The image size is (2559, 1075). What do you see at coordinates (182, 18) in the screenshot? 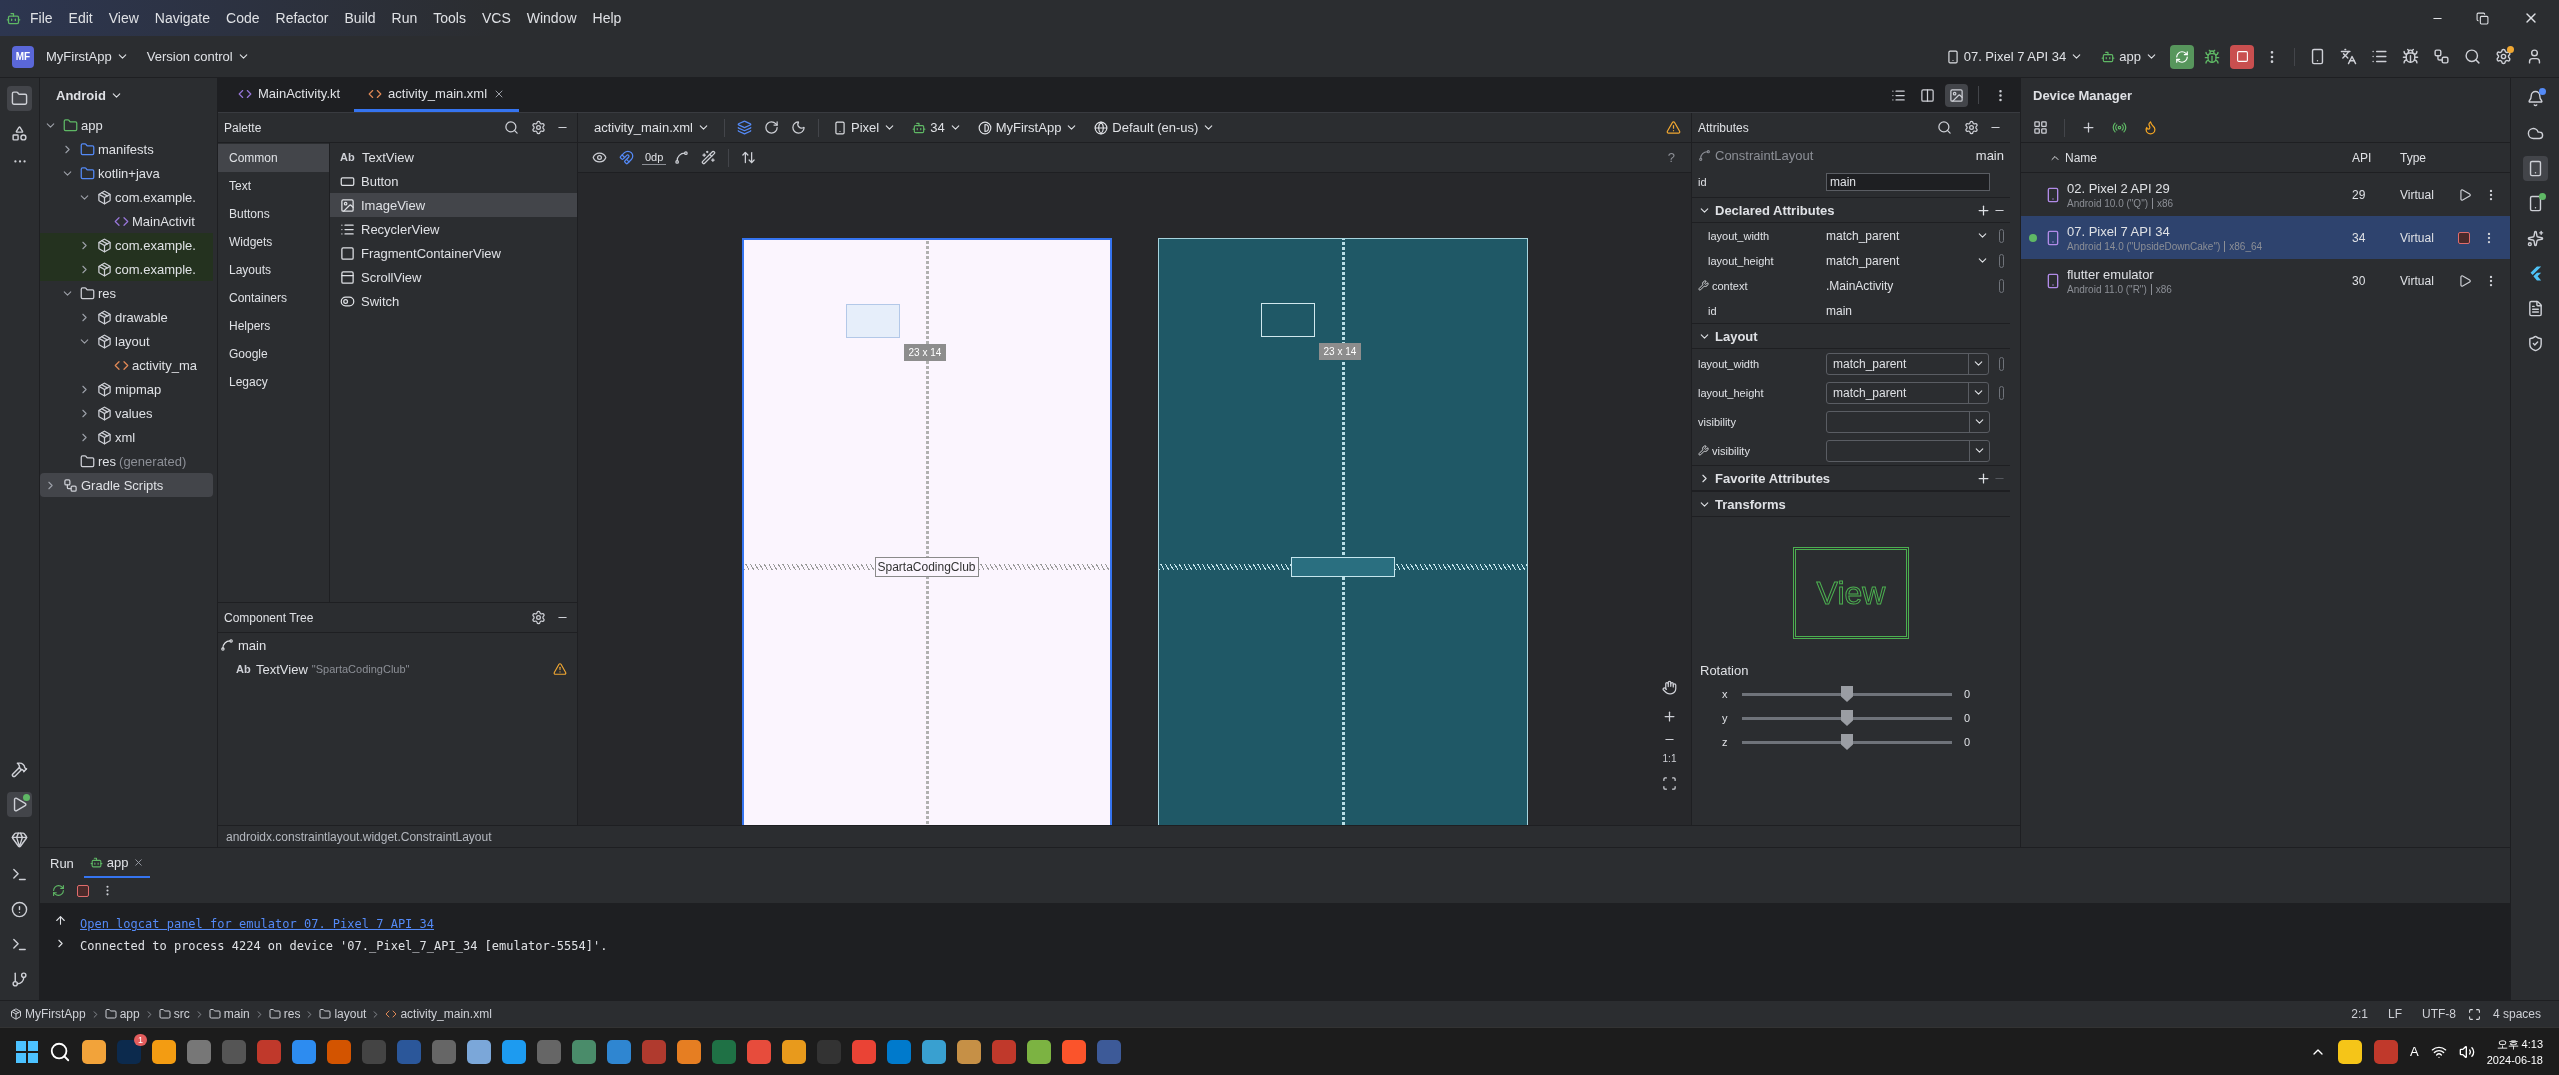
I see `menu-item: Navigate` at bounding box center [182, 18].